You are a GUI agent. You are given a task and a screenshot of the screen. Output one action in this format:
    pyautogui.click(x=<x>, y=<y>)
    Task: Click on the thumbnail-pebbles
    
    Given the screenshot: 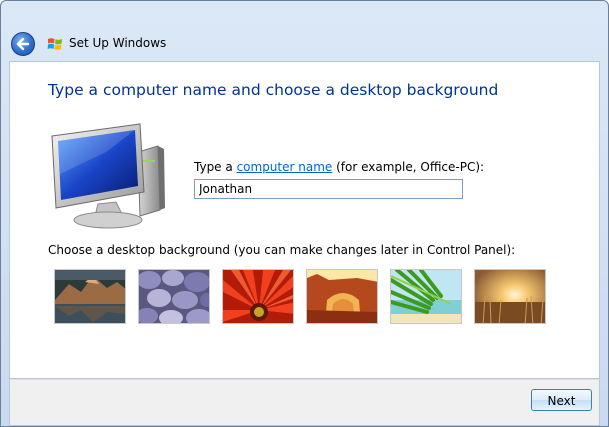 What is the action you would take?
    pyautogui.click(x=174, y=296)
    